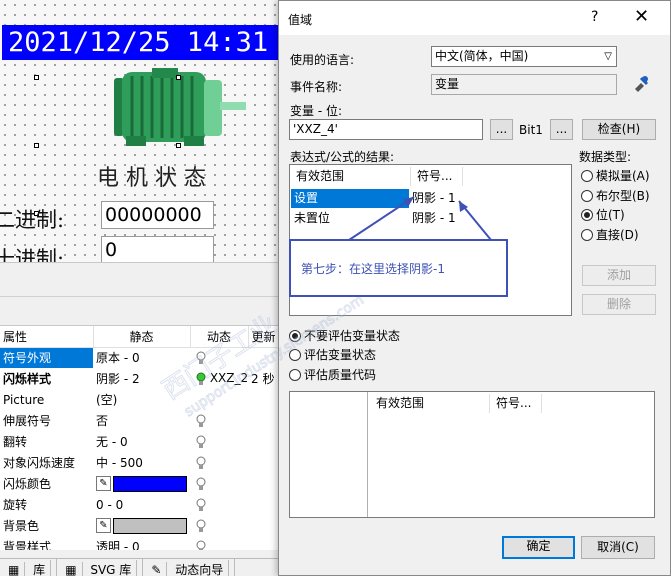  What do you see at coordinates (386, 129) in the screenshot?
I see `variable-input: 'XXZ_4'` at bounding box center [386, 129].